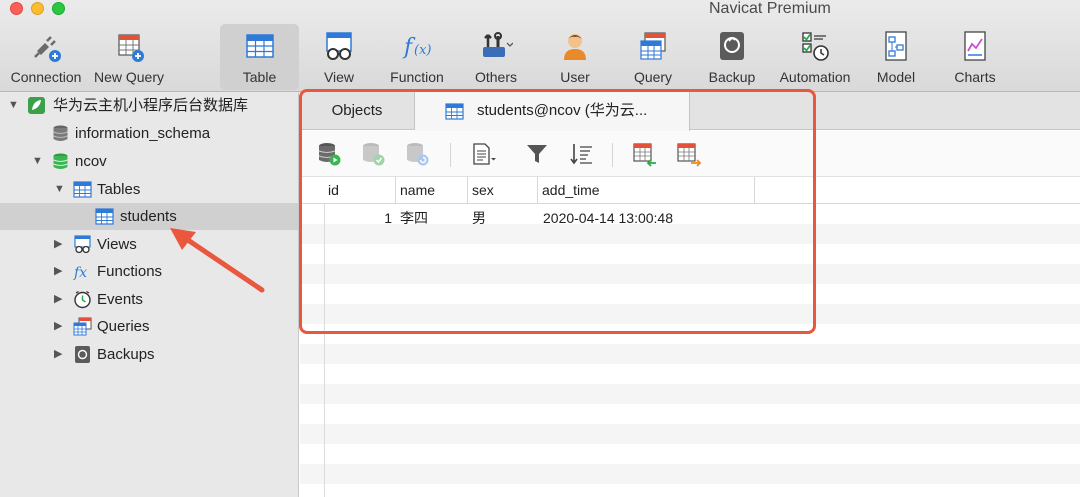  I want to click on commit-icon, so click(373, 154).